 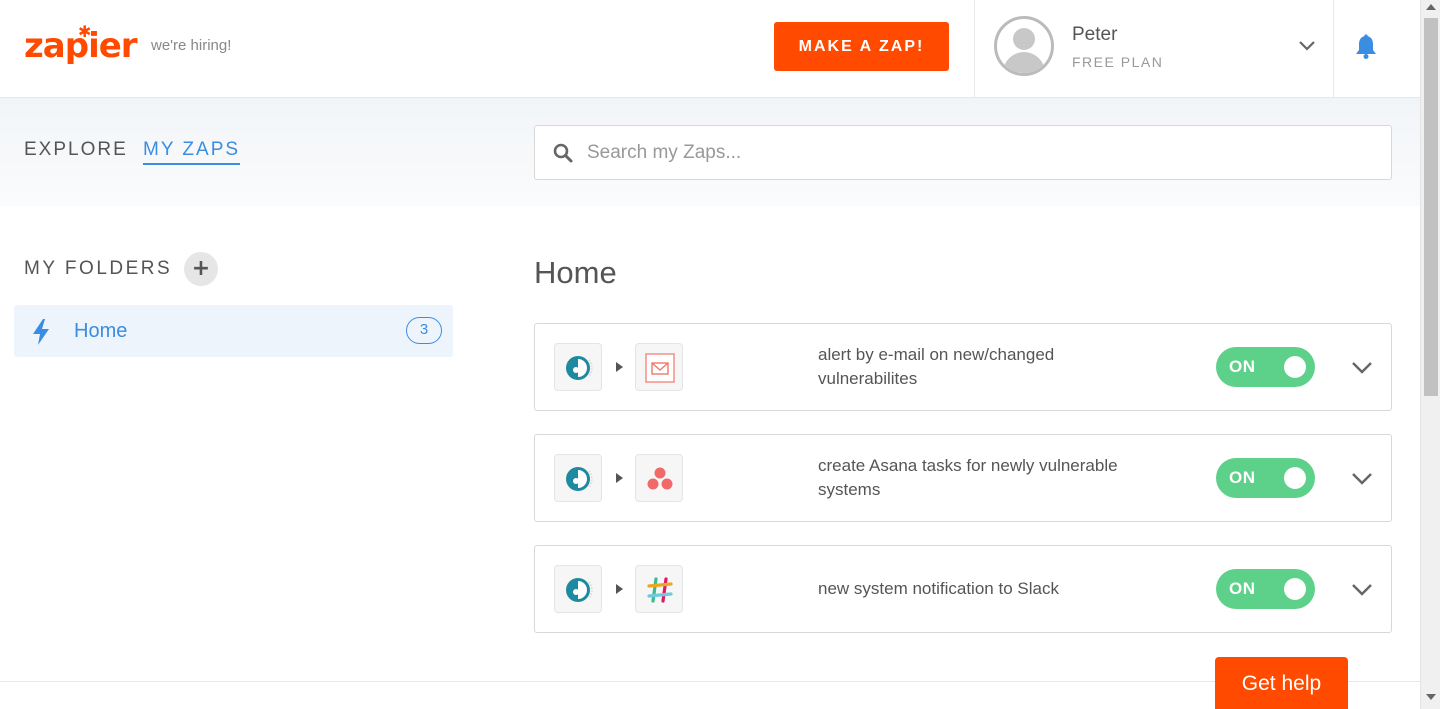 What do you see at coordinates (41, 332) in the screenshot?
I see `bolt-icon` at bounding box center [41, 332].